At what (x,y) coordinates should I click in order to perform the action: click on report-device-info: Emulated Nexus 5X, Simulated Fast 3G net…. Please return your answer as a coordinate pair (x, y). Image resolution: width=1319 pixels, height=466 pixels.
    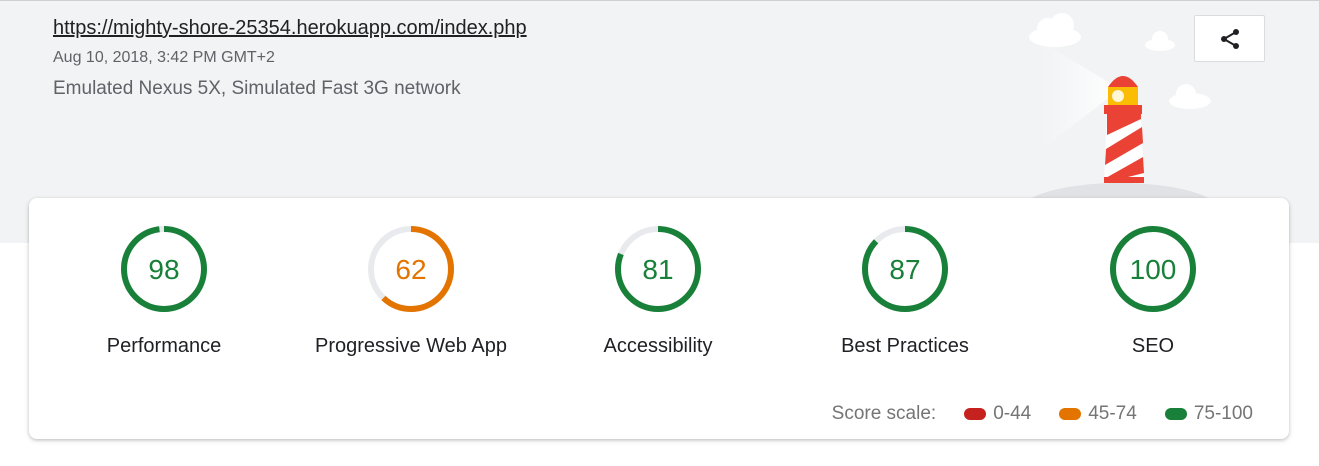
    Looking at the image, I should click on (257, 88).